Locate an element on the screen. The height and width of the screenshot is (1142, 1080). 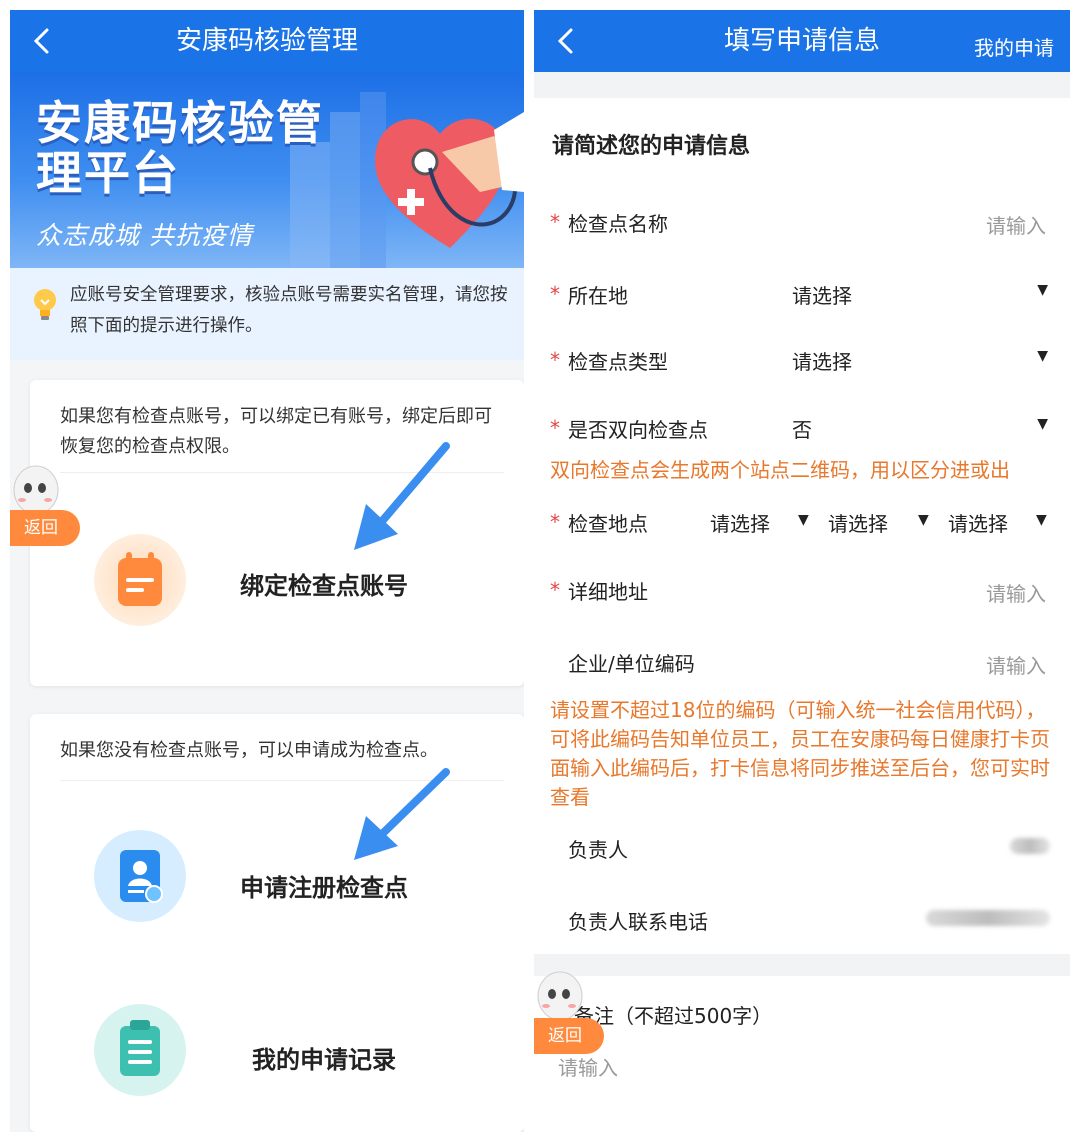
notice-text: 应账号安全管理要求，核验点账号需要实名管理，请您按照下面的提示进行操作。 is located at coordinates (289, 310).